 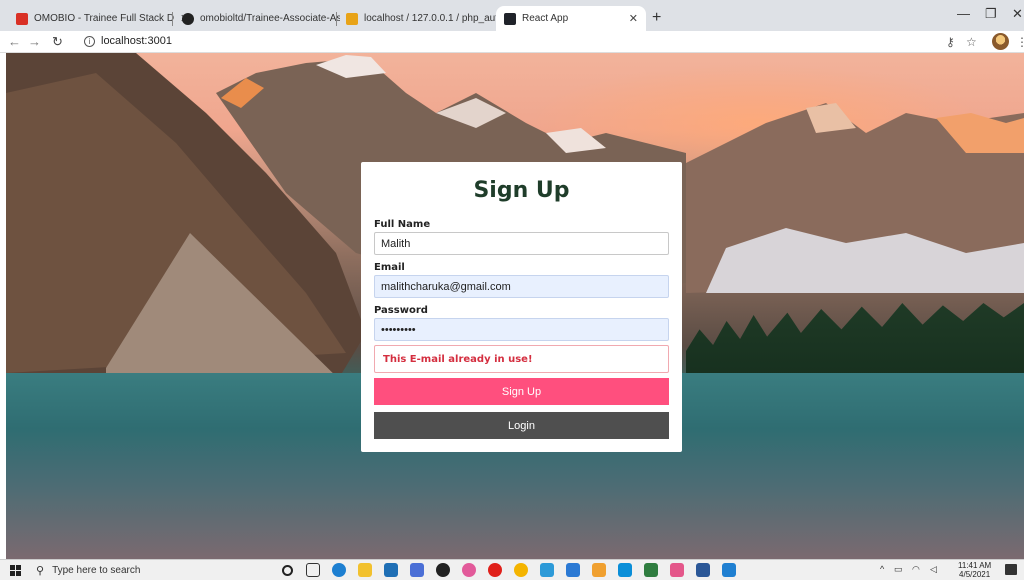 I want to click on signup-button: Sign Up, so click(x=521, y=391).